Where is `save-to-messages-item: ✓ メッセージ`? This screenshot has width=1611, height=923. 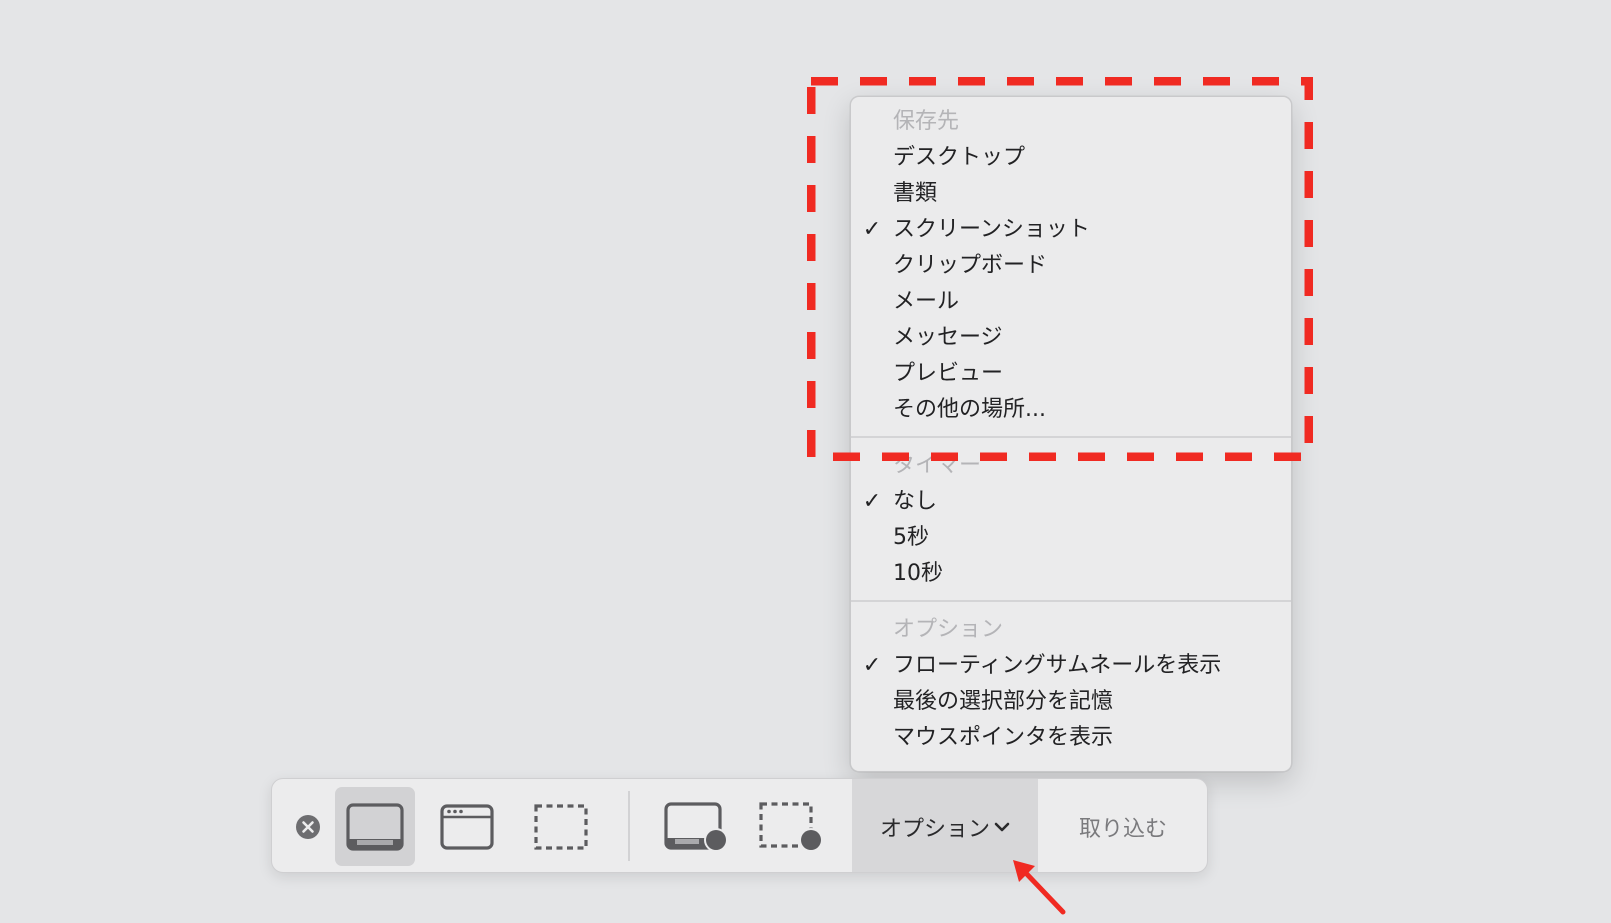 save-to-messages-item: ✓ メッセージ is located at coordinates (1071, 338).